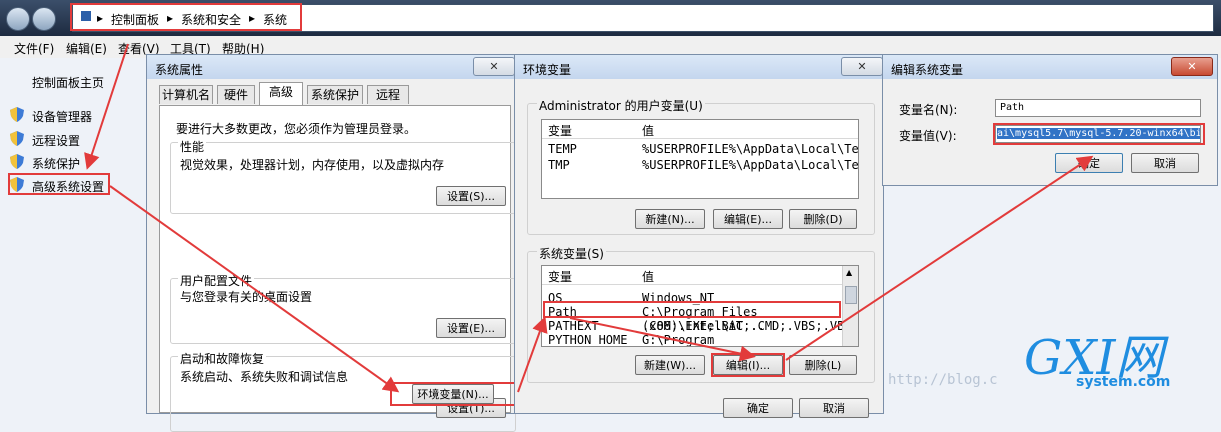 This screenshot has width=1221, height=432. What do you see at coordinates (851, 295) in the screenshot?
I see `scrollbar-thumb` at bounding box center [851, 295].